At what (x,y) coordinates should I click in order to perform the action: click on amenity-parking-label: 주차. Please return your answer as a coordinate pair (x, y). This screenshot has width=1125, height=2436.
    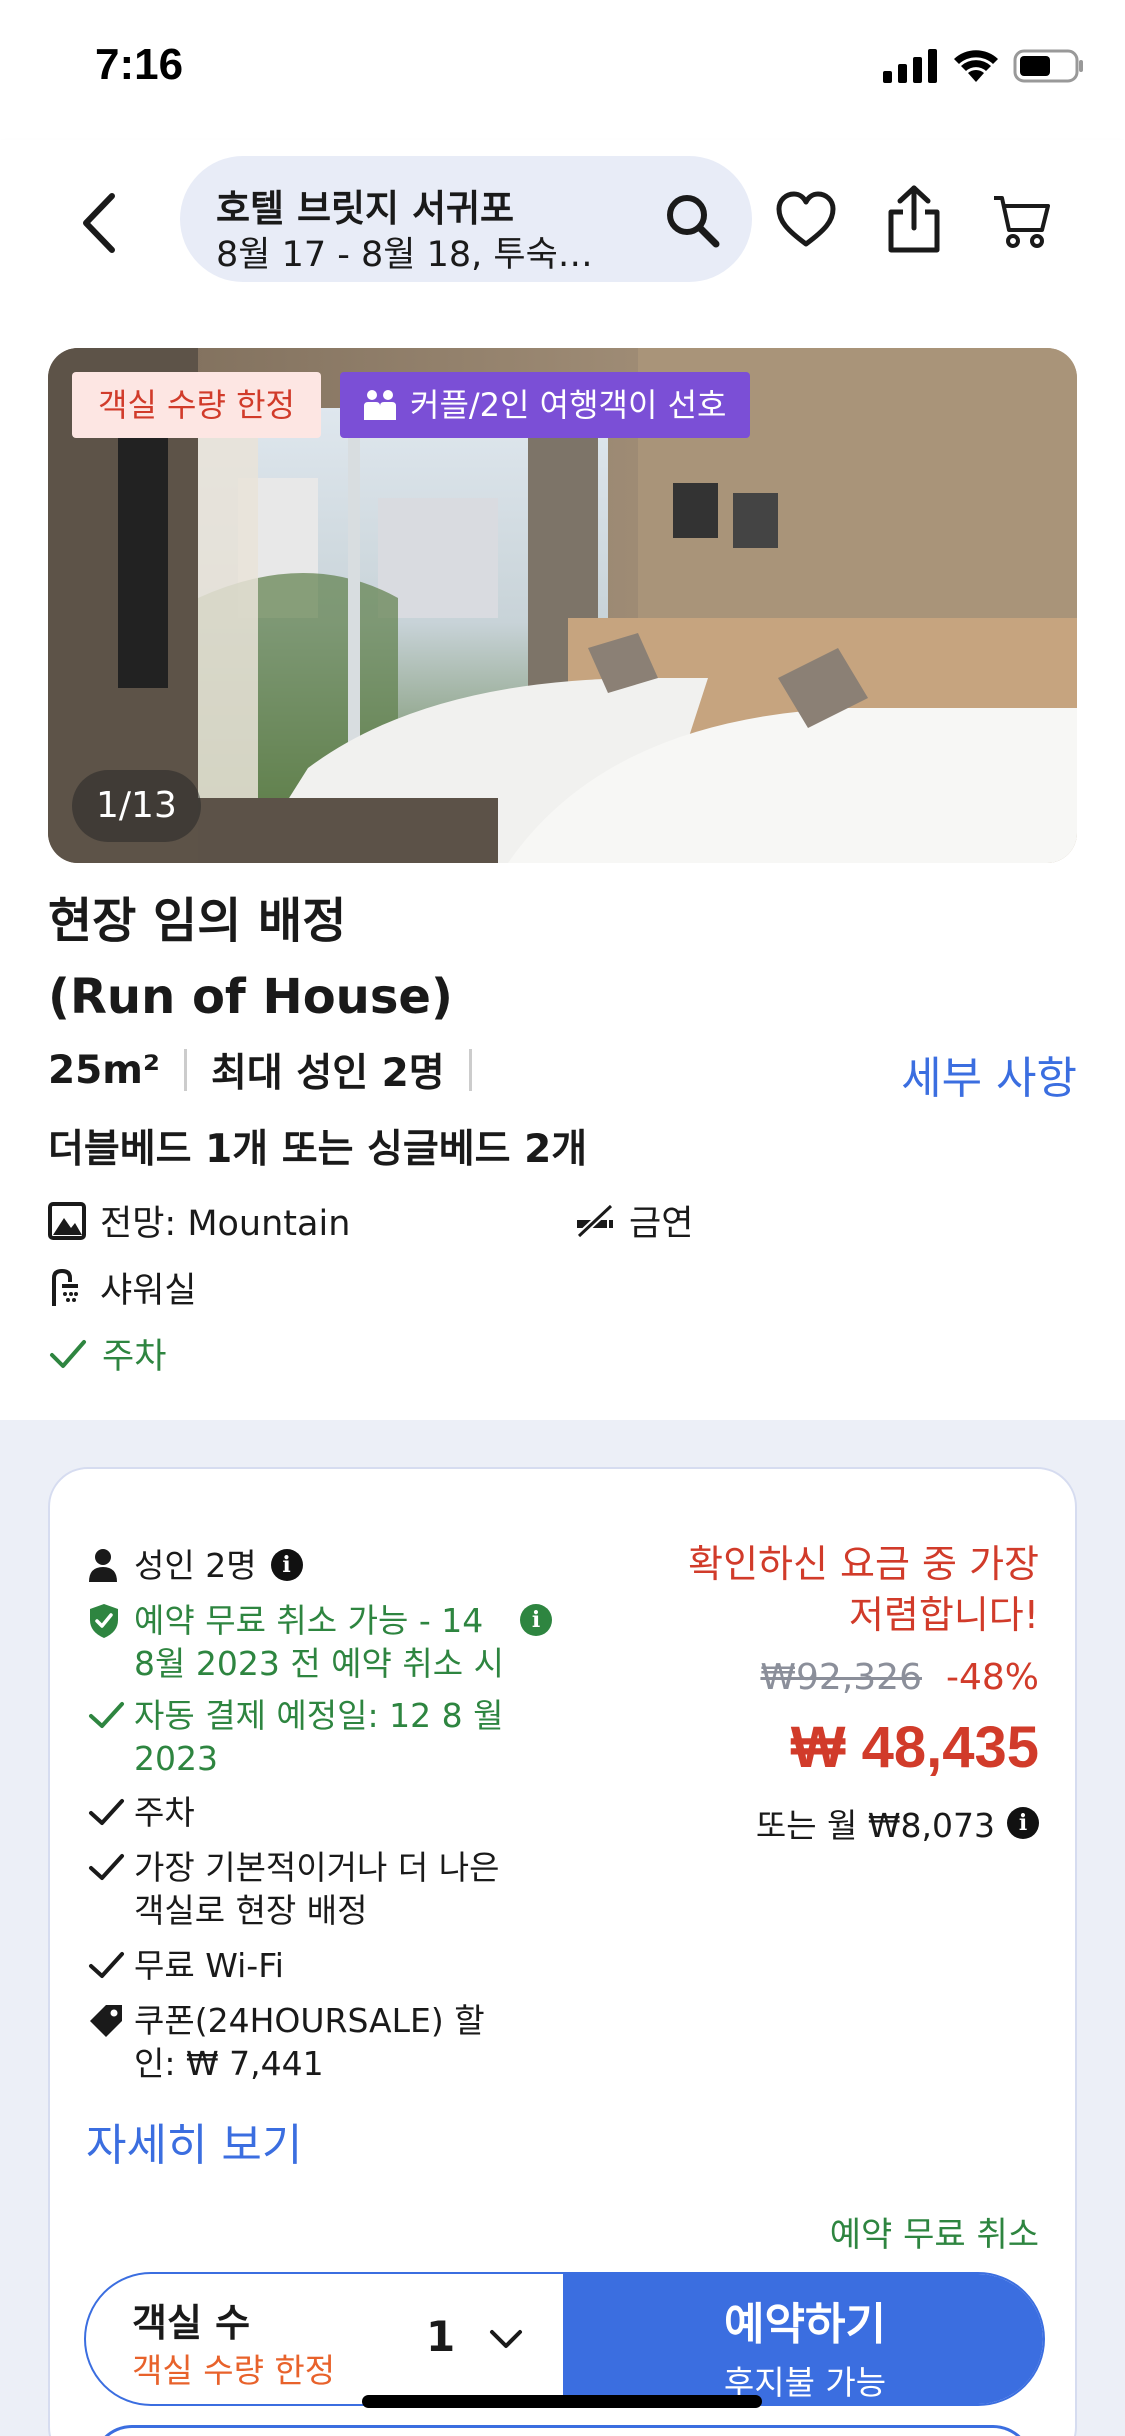
    Looking at the image, I should click on (134, 1357).